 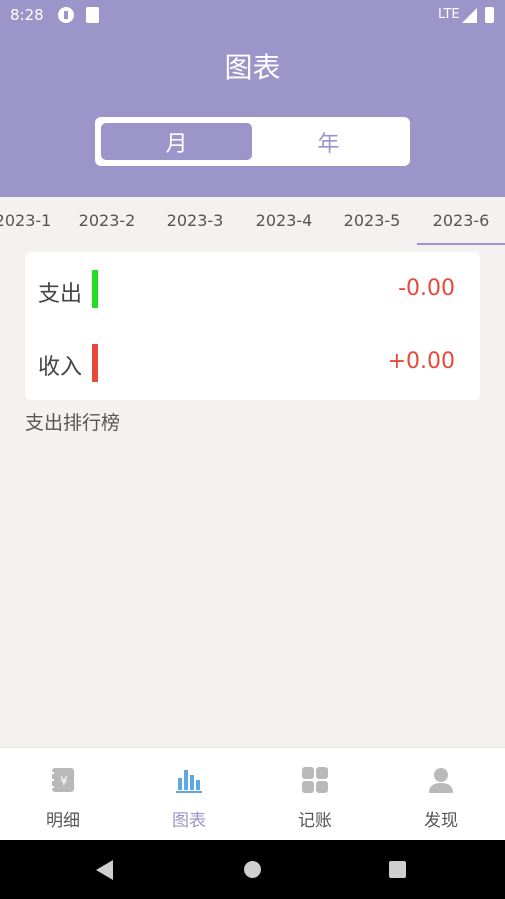 What do you see at coordinates (449, 14) in the screenshot?
I see `network-type: LTE` at bounding box center [449, 14].